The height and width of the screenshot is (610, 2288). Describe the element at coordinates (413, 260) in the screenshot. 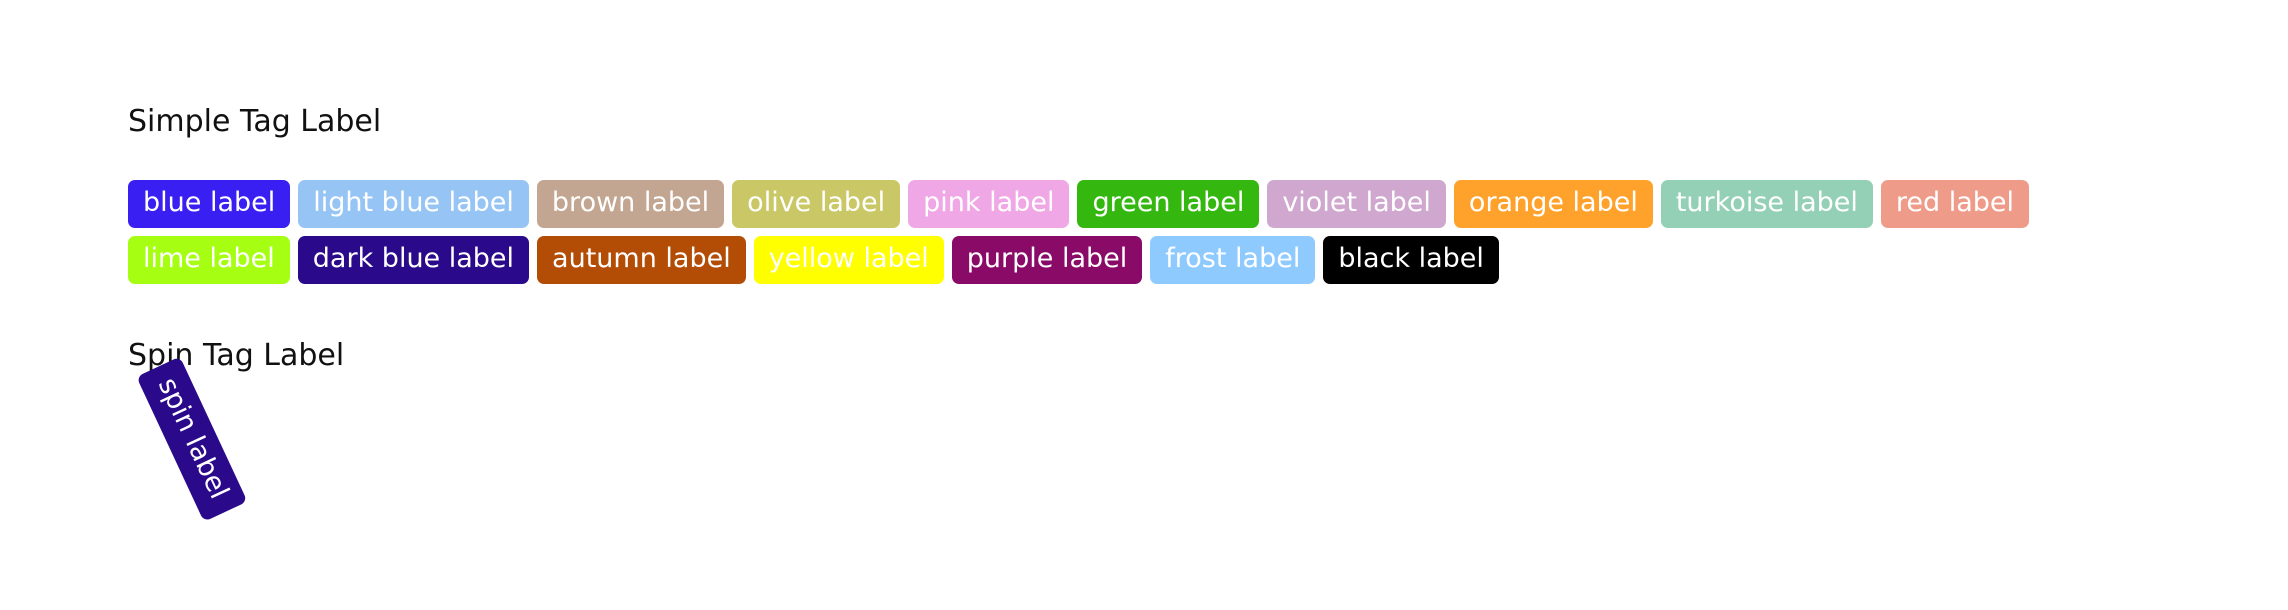

I see `tag-dark-blue-label: dark blue label` at that location.